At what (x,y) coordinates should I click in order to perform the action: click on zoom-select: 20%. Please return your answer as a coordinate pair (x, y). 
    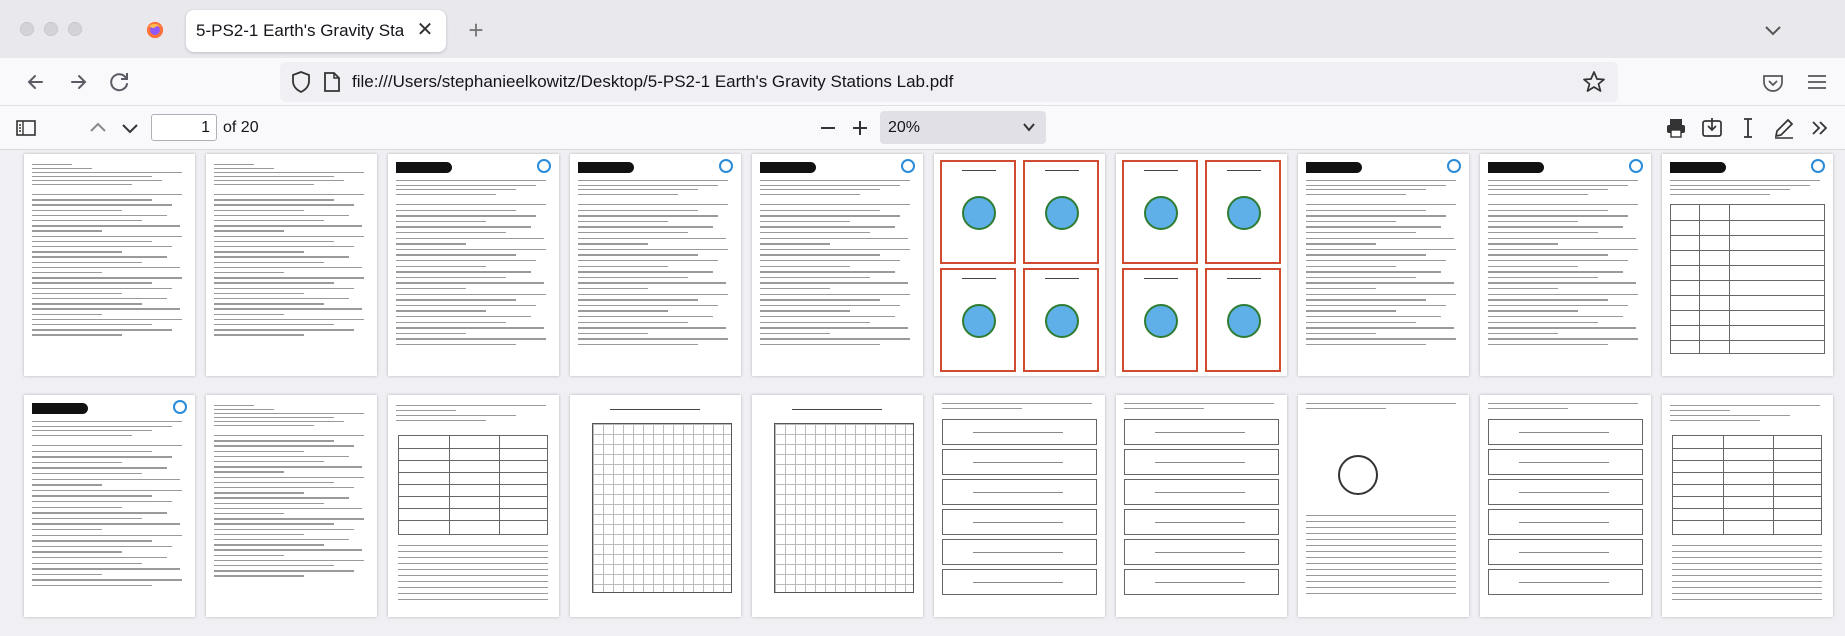
    Looking at the image, I should click on (963, 127).